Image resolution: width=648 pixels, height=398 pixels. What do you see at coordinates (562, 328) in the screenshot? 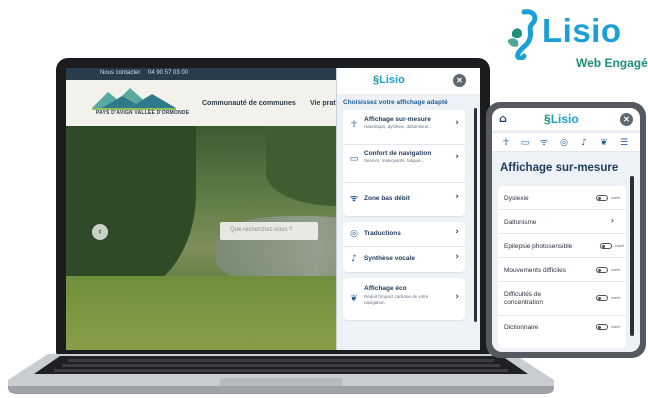
I see `setting-row-dictionnaire: Dictionnaire inactif` at bounding box center [562, 328].